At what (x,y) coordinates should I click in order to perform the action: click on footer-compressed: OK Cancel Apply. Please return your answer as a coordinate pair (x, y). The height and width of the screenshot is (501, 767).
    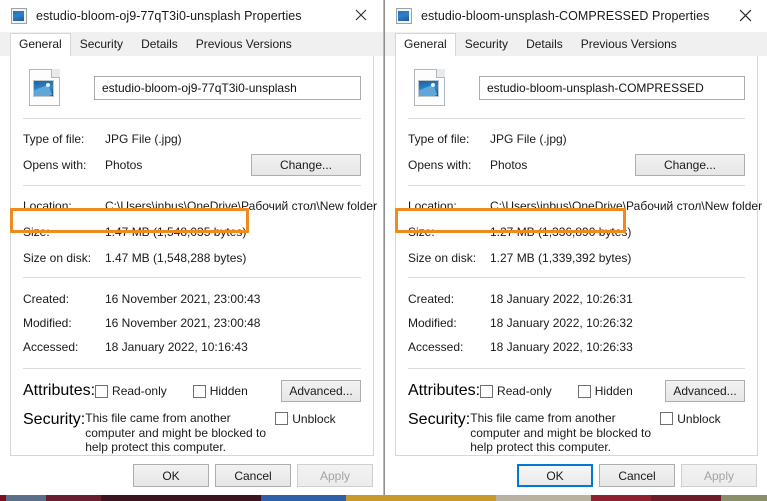
    Looking at the image, I should click on (576, 475).